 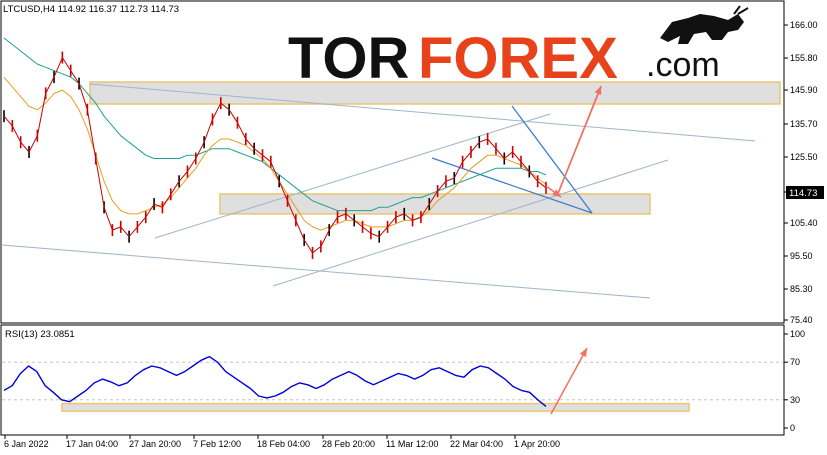 I want to click on logo-forex: FOREX, so click(x=518, y=58).